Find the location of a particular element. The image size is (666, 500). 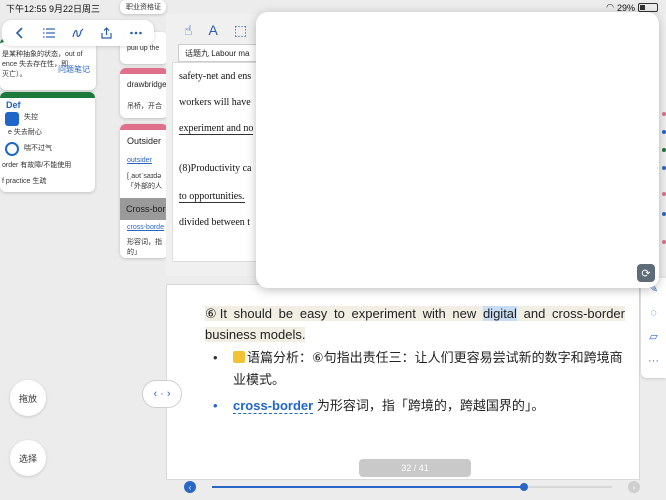

analysis-item: 语篇分析：⑥句指出责任三：让人们更容易尝试新的数字和跨境商业模式。 is located at coordinates (420, 369).